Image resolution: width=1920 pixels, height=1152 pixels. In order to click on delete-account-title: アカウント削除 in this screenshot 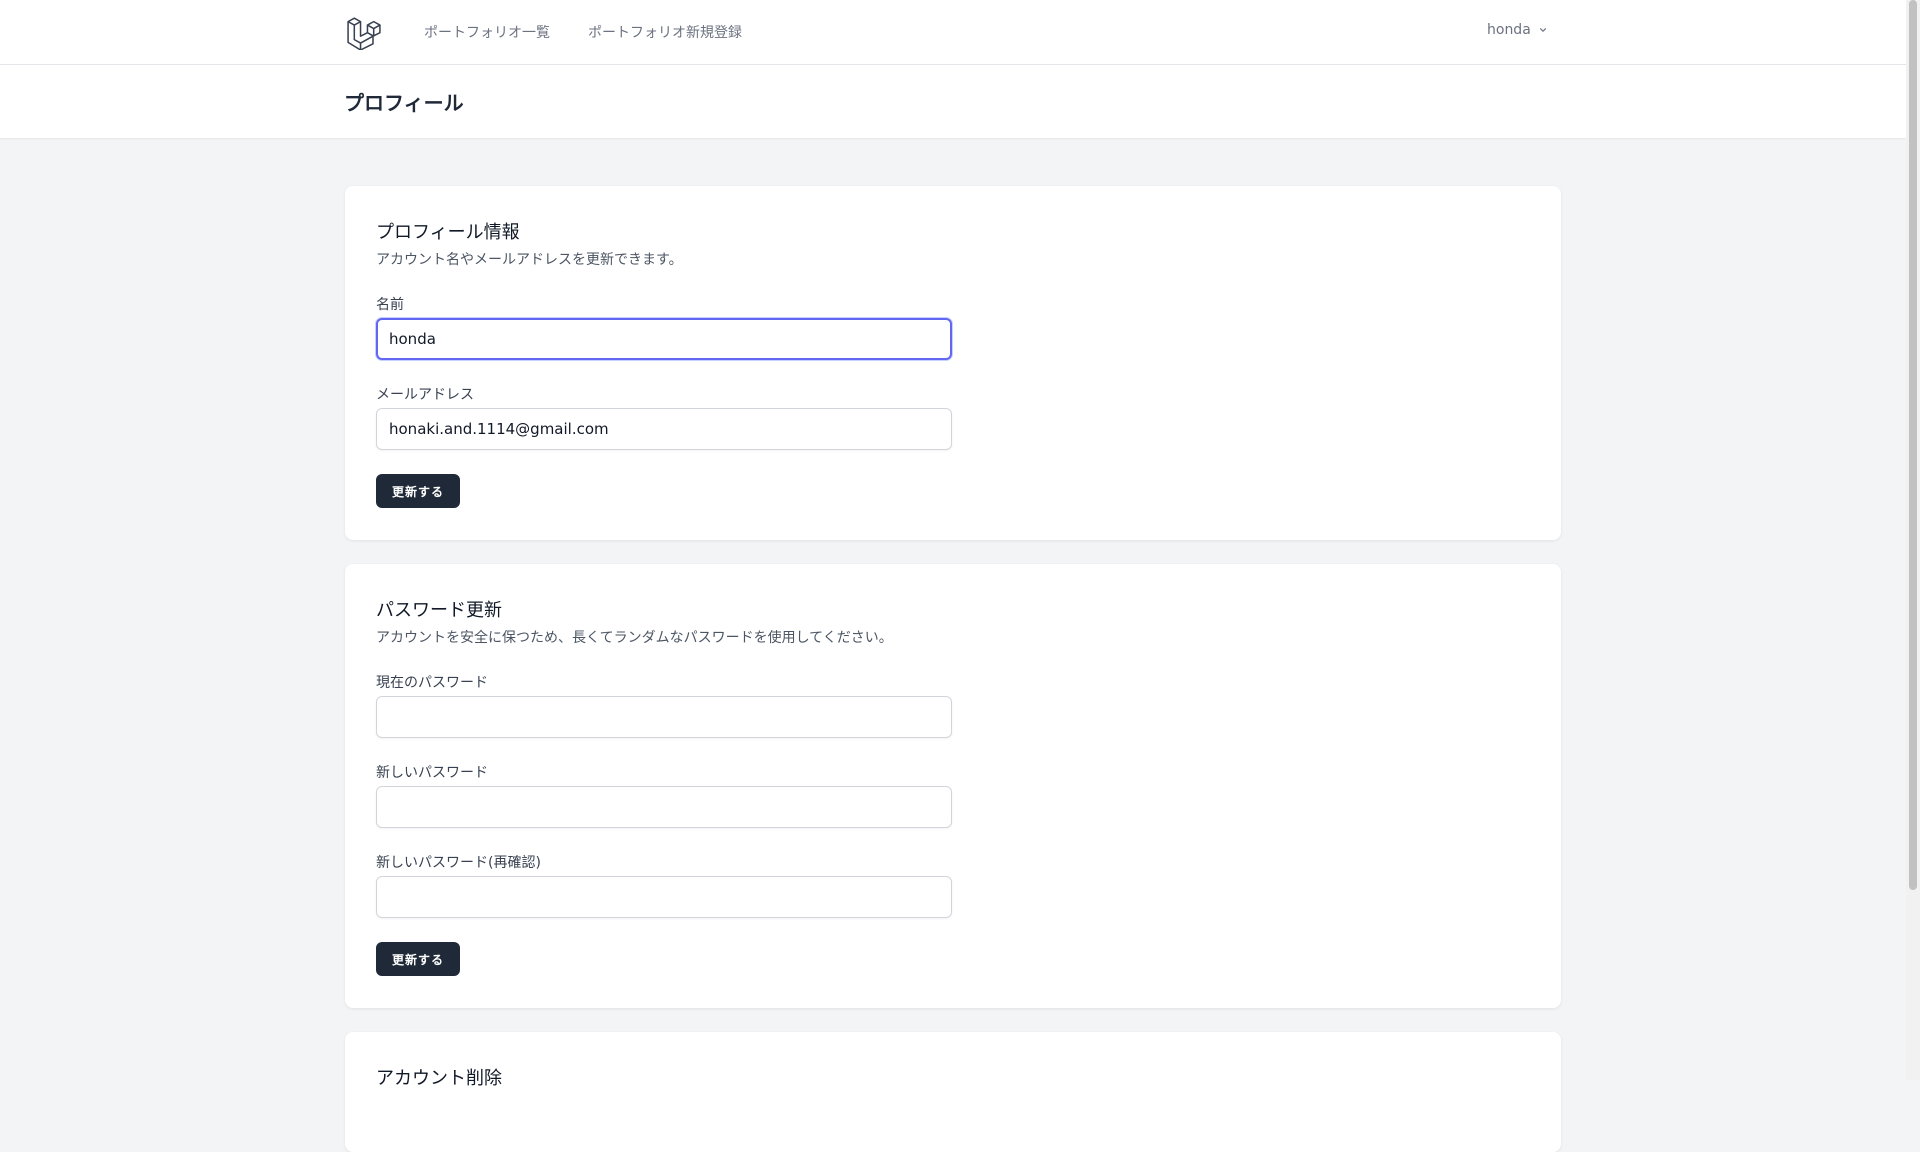, I will do `click(439, 1078)`.